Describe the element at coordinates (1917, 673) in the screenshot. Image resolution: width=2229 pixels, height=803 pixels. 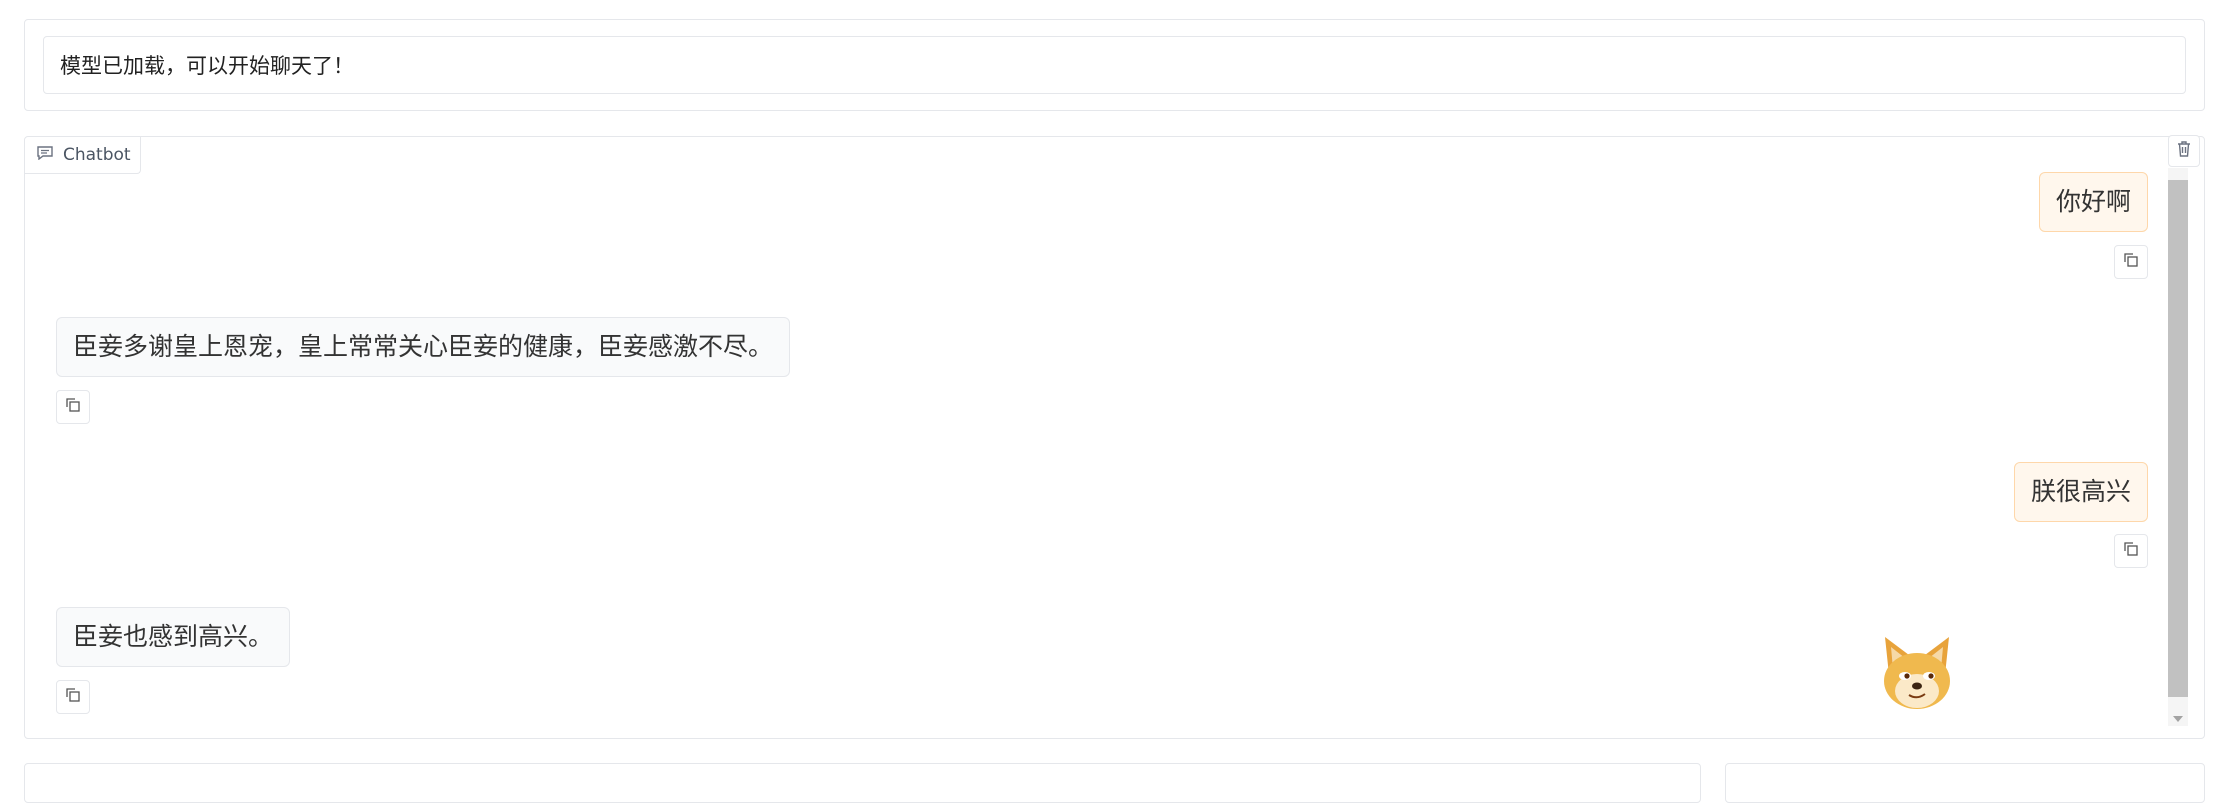
I see `doge-emoji-icon` at that location.